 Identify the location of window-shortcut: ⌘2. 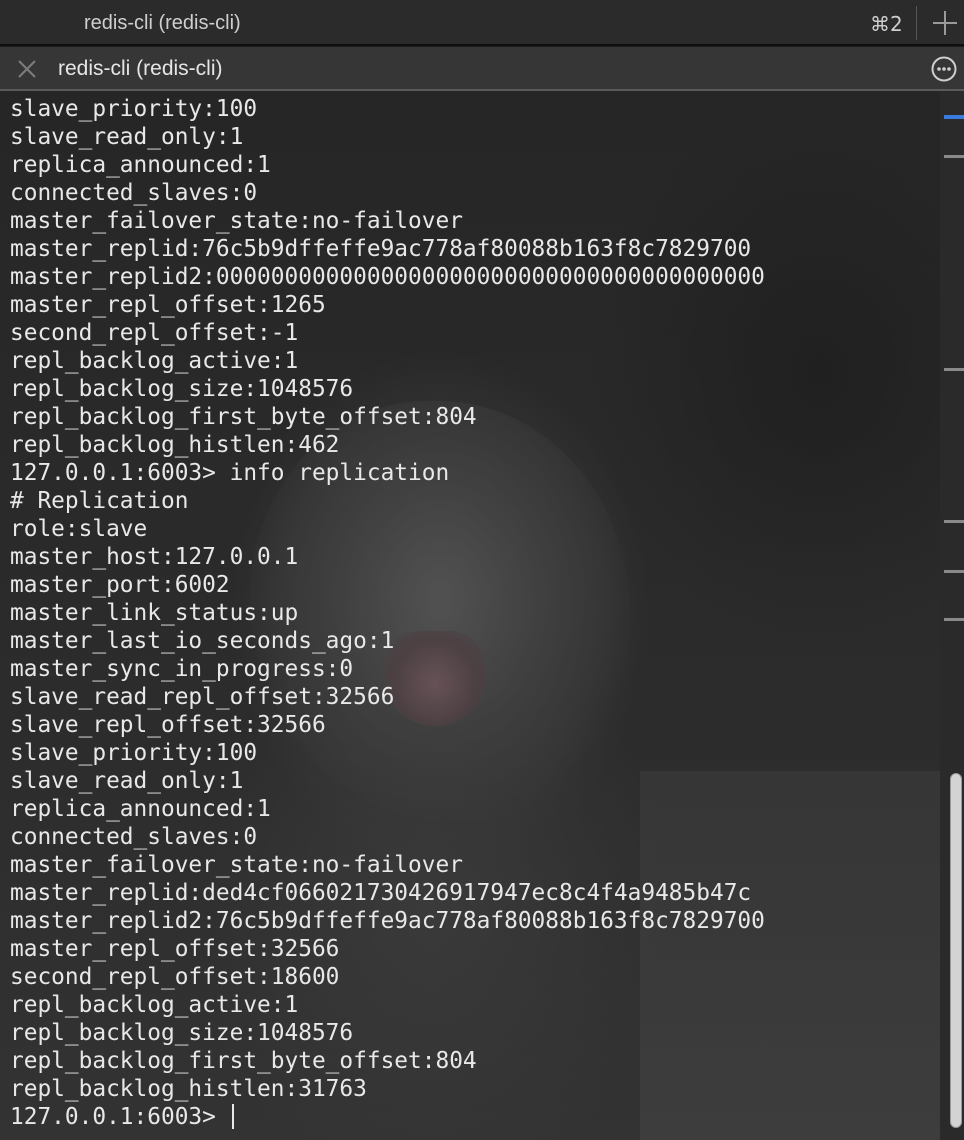
(886, 24).